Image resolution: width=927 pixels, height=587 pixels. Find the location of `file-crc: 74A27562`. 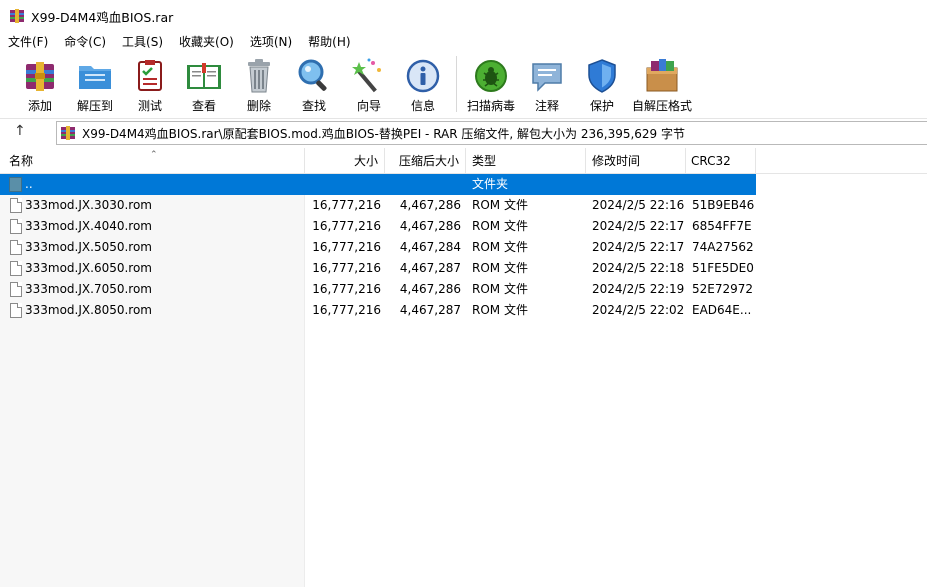

file-crc: 74A27562 is located at coordinates (723, 247).